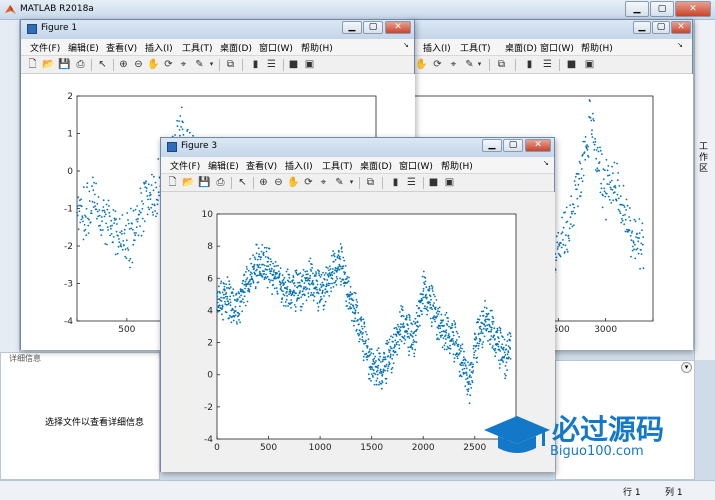 Image resolution: width=715 pixels, height=500 pixels. I want to click on figure-3-maximize-button: ▢, so click(513, 145).